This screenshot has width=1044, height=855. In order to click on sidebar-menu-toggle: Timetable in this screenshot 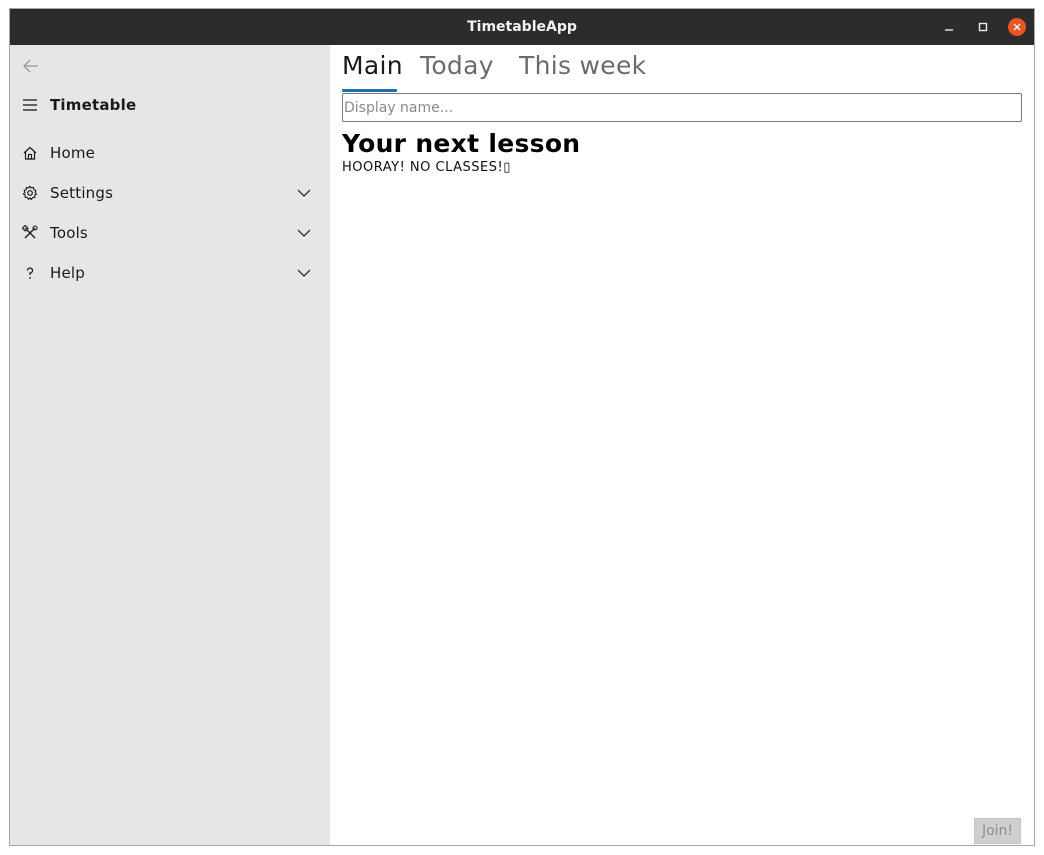, I will do `click(170, 105)`.